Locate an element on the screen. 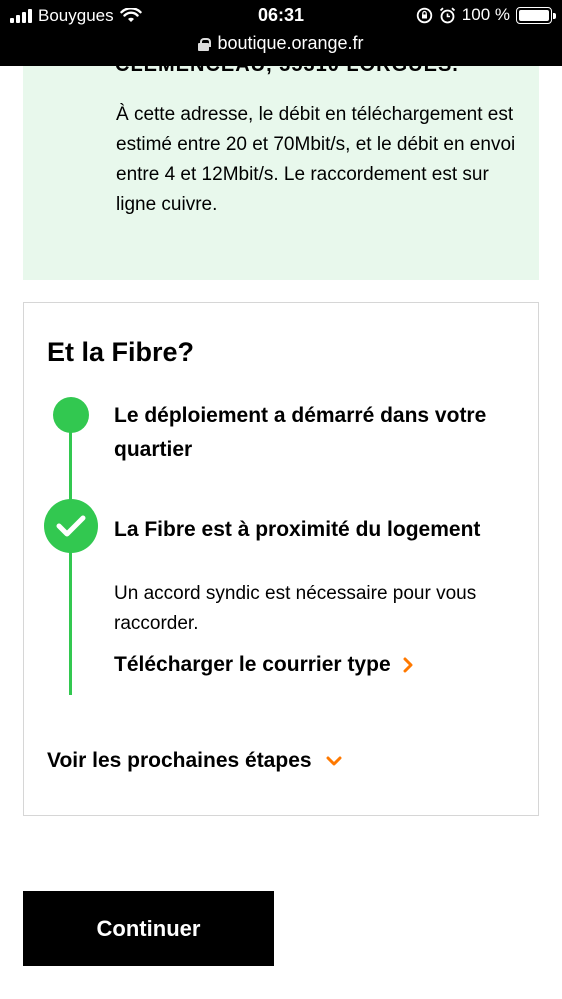  download-letter-link: Télécharger le courrier type is located at coordinates (263, 665).